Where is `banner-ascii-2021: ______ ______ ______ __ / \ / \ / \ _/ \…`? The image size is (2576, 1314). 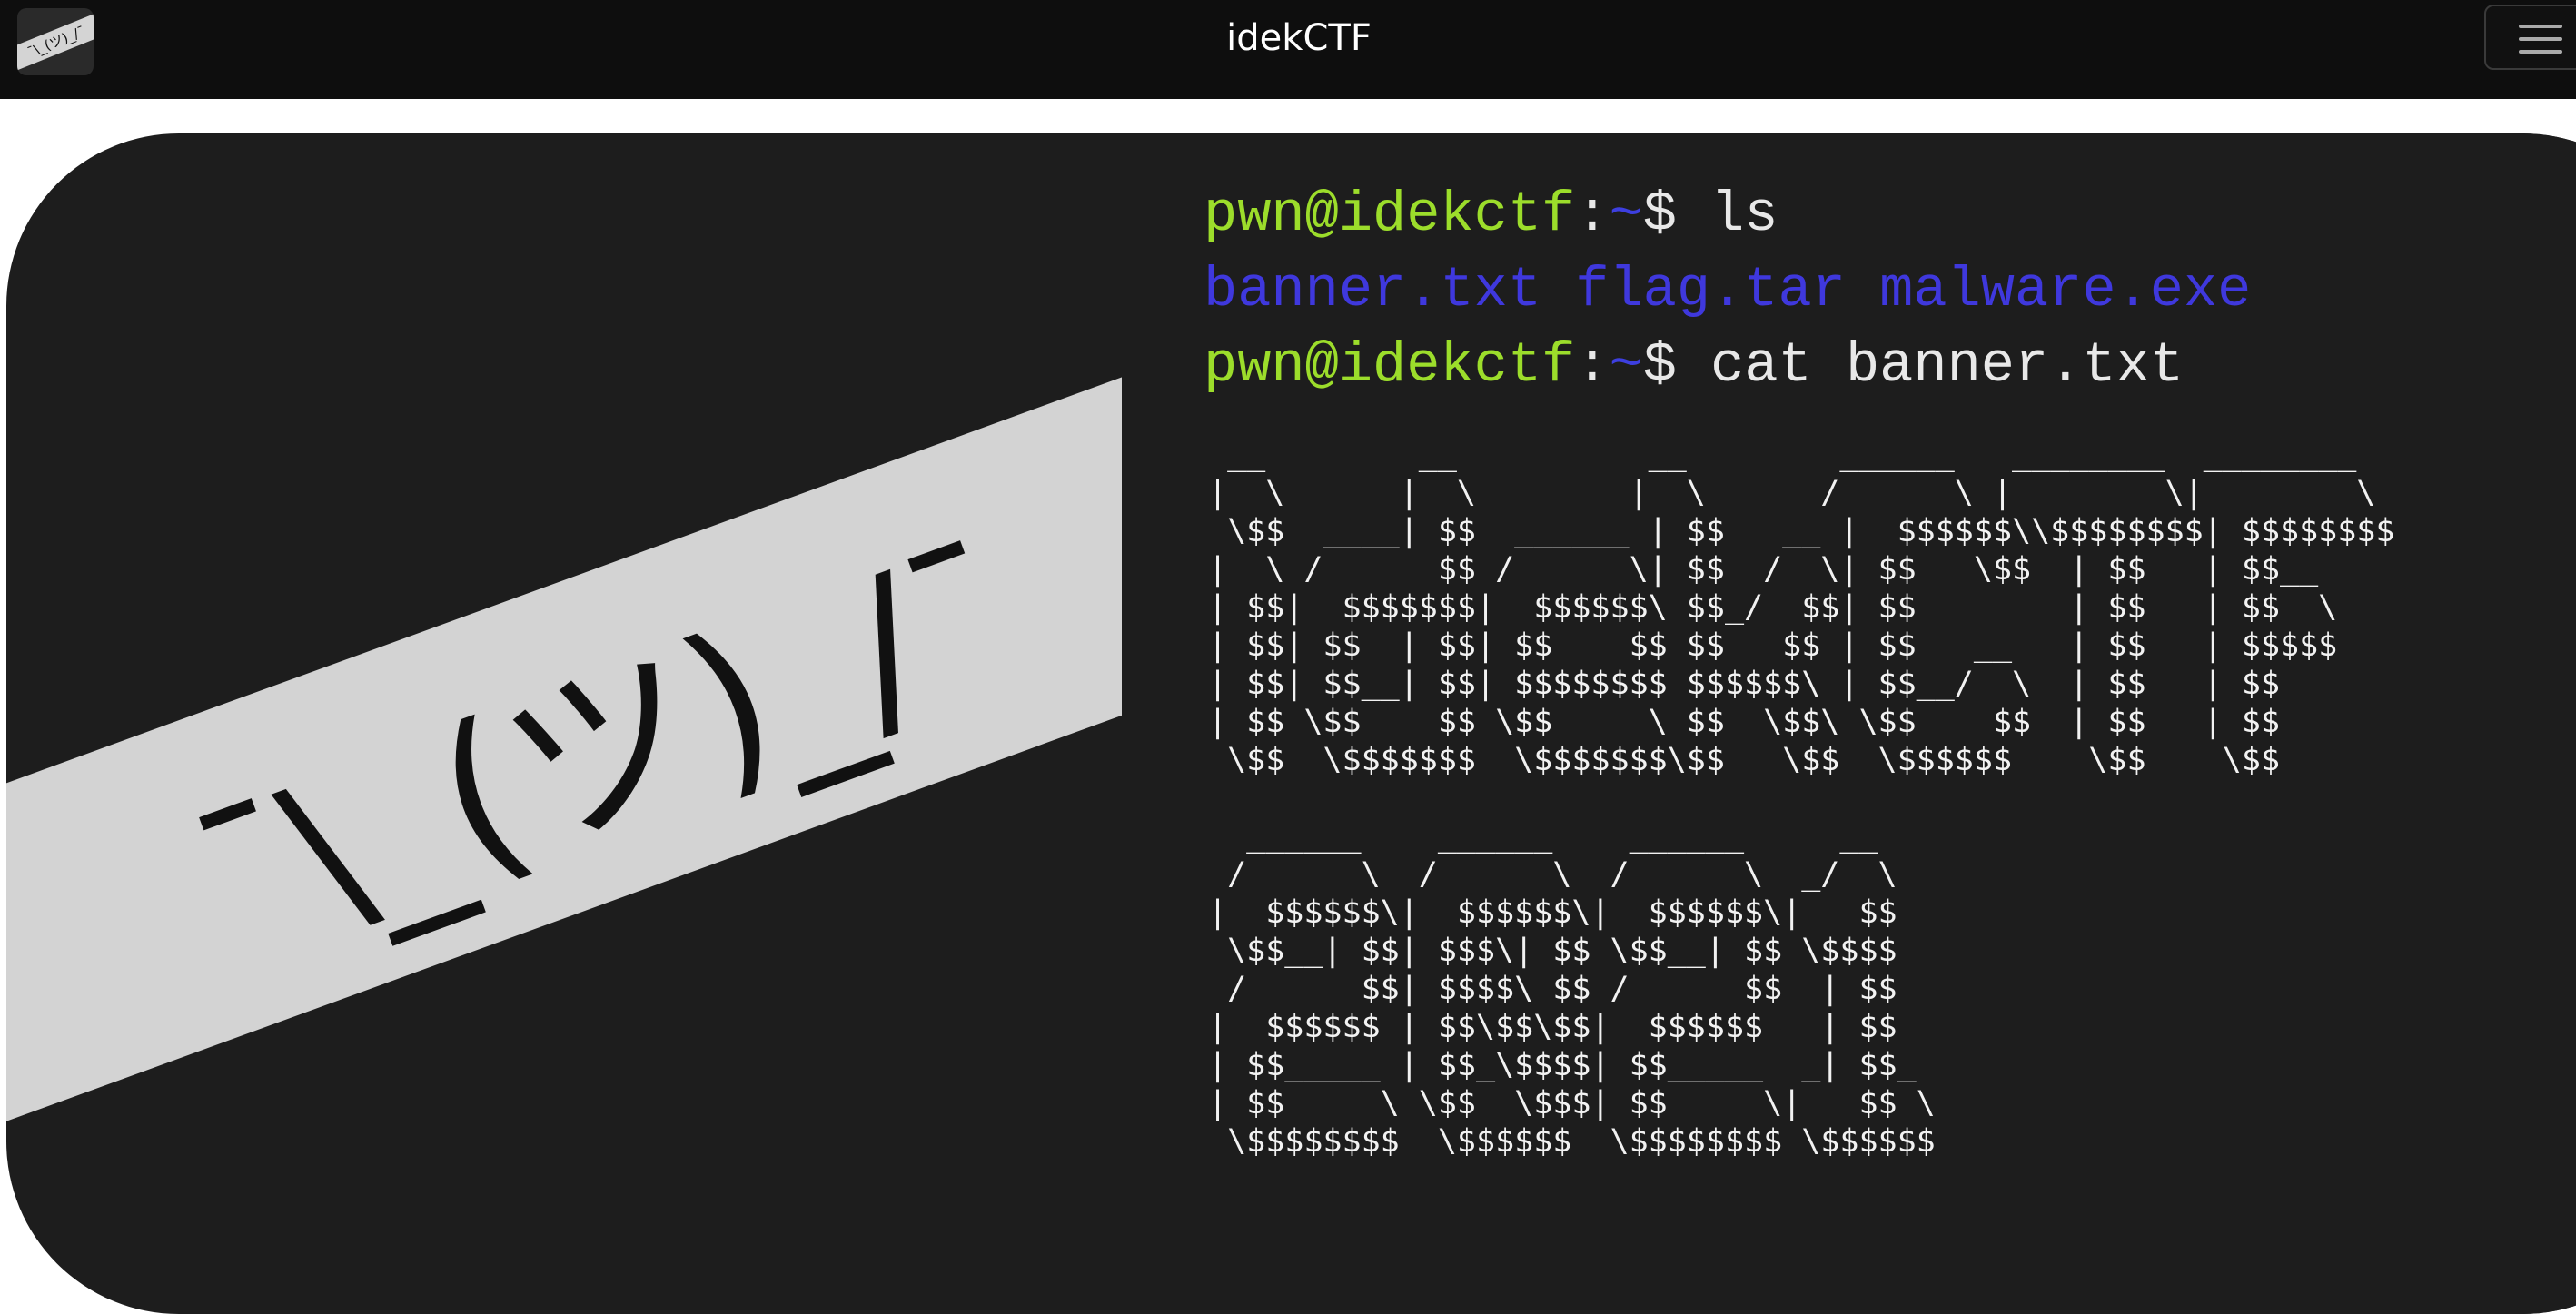 banner-ascii-2021: ______ ______ ______ __ / \ / \ / \ _/ \… is located at coordinates (1572, 989).